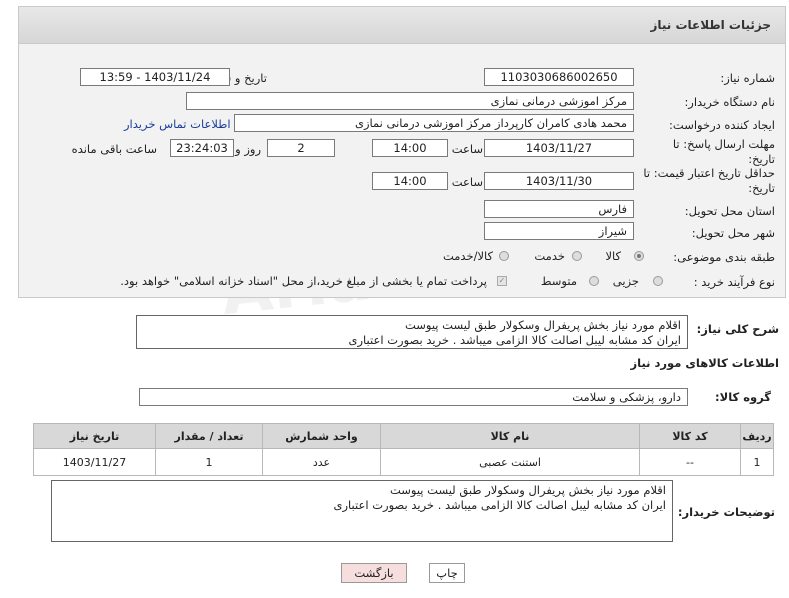 The image size is (789, 598). What do you see at coordinates (558, 281) in the screenshot?
I see `process-medium-label: متوسط` at bounding box center [558, 281].